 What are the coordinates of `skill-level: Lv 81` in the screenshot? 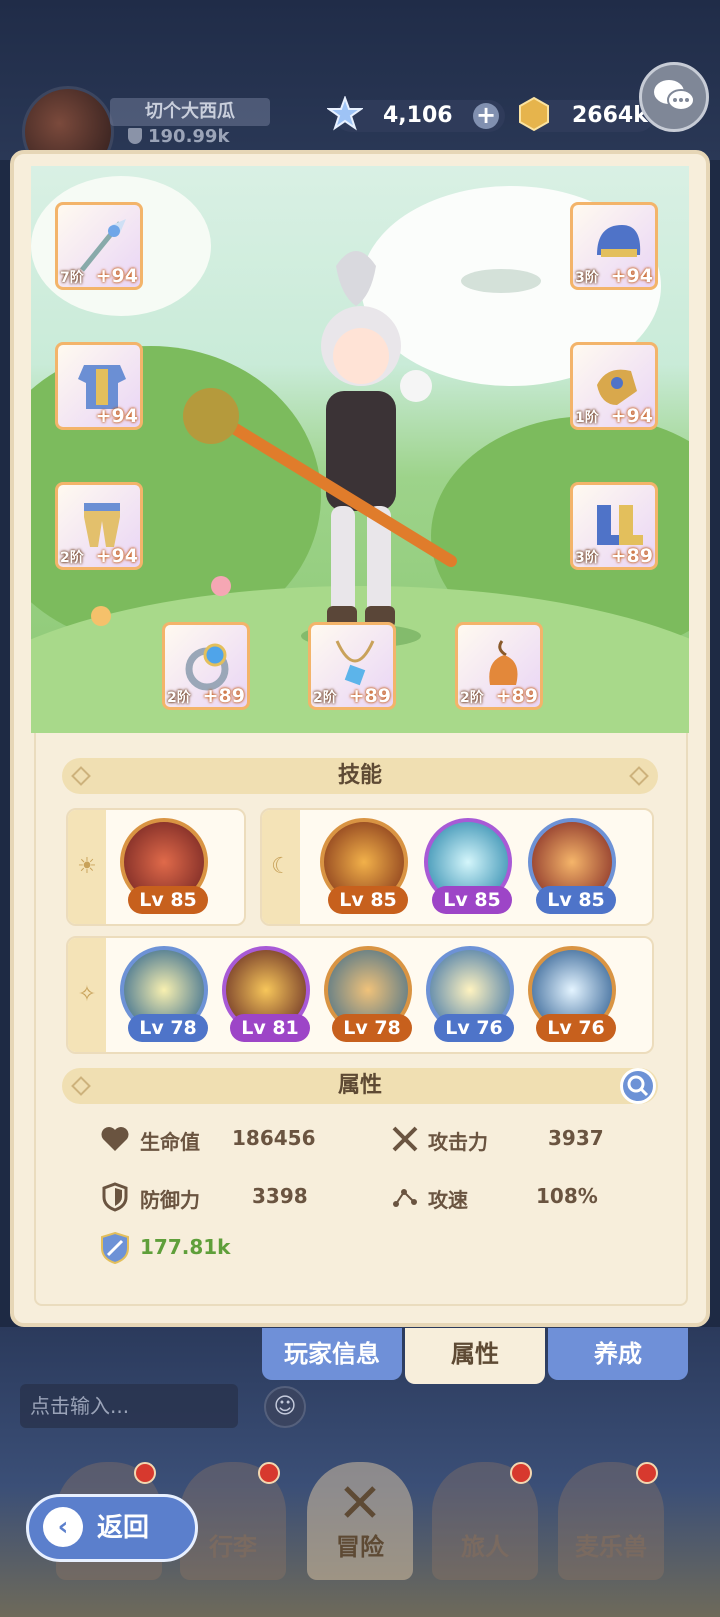 It's located at (270, 1028).